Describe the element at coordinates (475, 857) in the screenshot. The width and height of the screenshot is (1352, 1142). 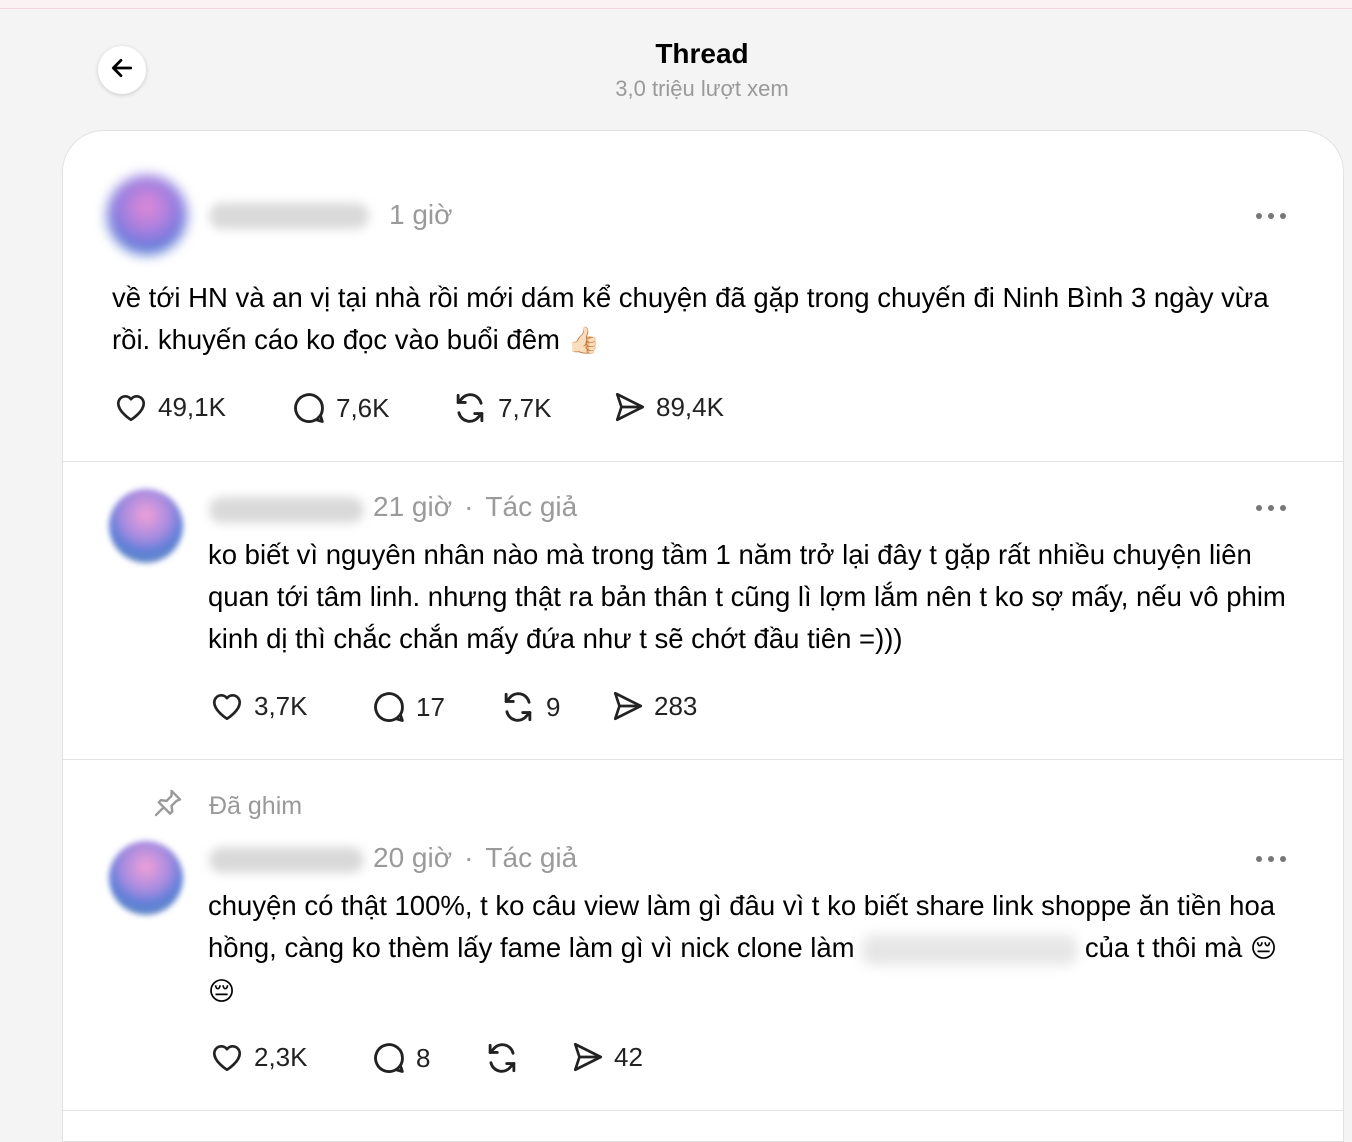
I see `post-meta: 20 giờ · Tác giả` at that location.